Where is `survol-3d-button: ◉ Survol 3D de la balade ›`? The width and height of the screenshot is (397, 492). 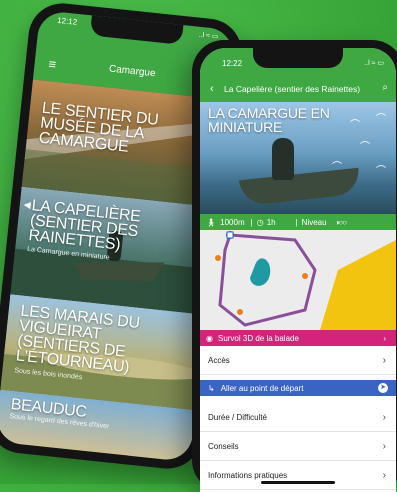 survol-3d-button: ◉ Survol 3D de la balade › is located at coordinates (298, 338).